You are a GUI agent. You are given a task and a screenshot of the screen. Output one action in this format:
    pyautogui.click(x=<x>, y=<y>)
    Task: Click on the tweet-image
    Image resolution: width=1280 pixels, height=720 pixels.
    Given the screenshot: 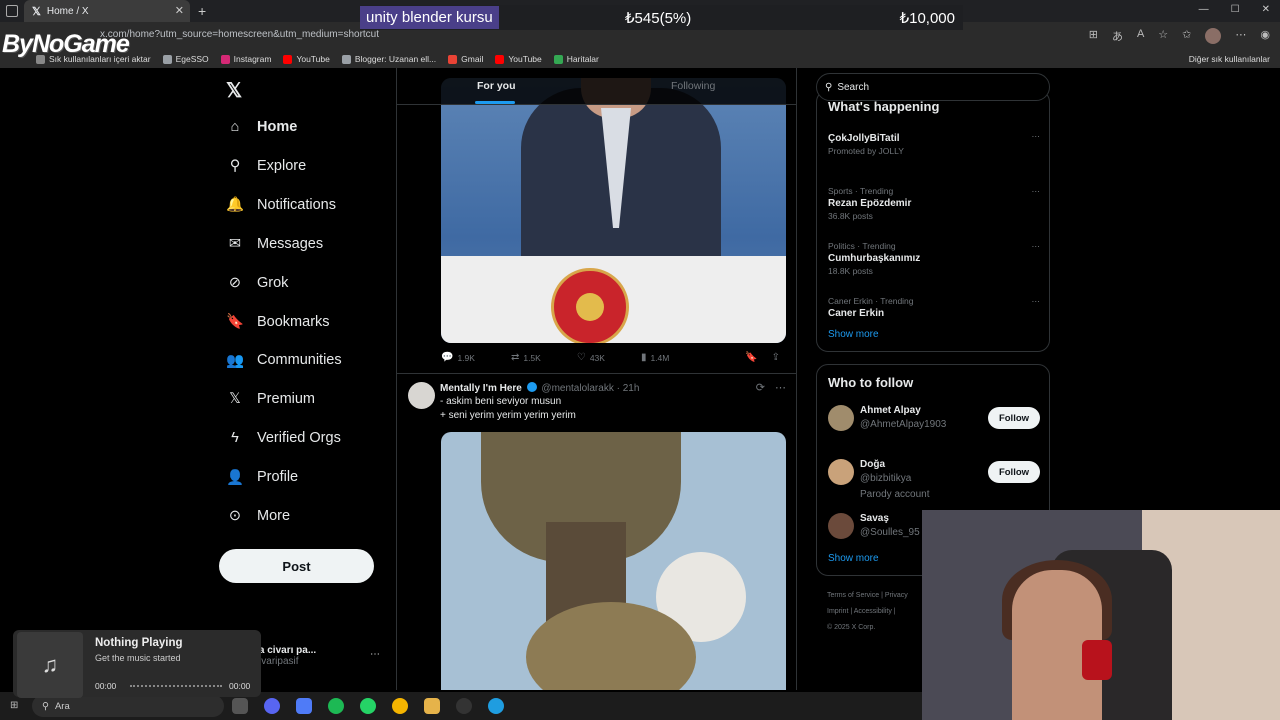 What is the action you would take?
    pyautogui.click(x=613, y=210)
    